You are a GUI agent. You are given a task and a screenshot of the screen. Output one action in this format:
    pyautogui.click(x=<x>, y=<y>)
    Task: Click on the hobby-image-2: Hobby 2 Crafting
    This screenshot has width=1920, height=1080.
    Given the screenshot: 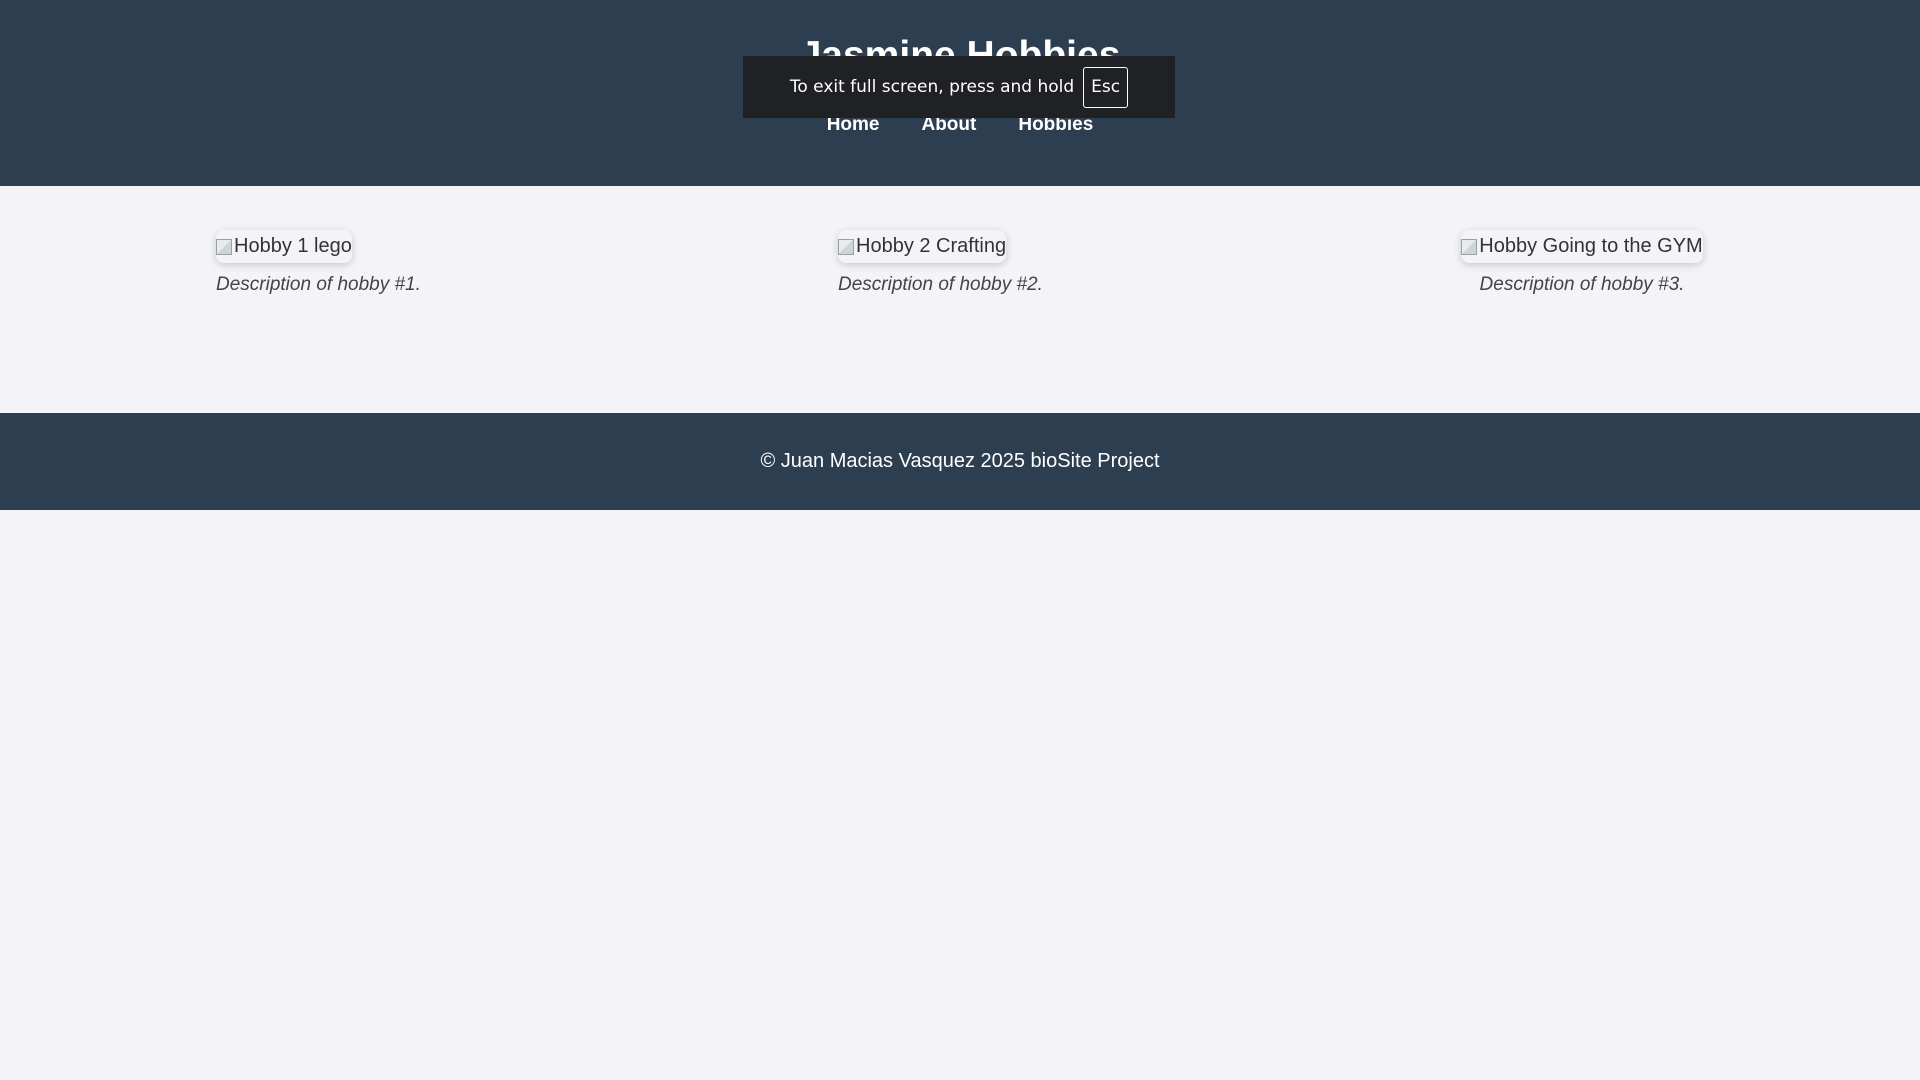 What is the action you would take?
    pyautogui.click(x=922, y=246)
    